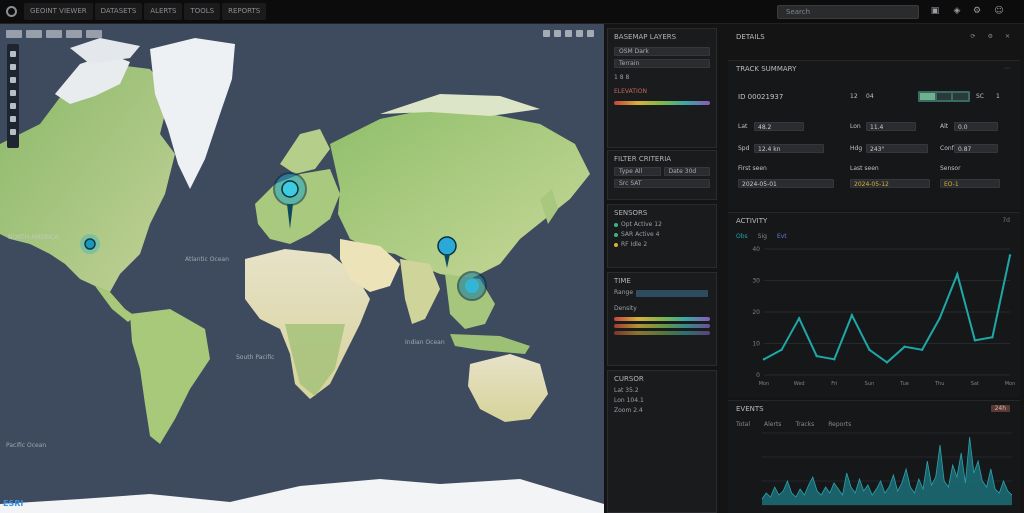 This screenshot has height=513, width=1024. I want to click on tab-1: DATASETS, so click(118, 11).